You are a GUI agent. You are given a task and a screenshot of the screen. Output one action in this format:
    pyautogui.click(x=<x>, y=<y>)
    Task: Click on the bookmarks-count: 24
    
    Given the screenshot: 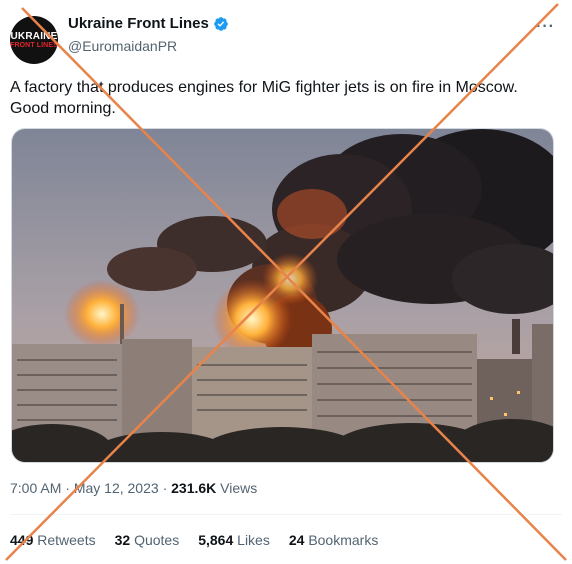 What is the action you would take?
    pyautogui.click(x=296, y=540)
    